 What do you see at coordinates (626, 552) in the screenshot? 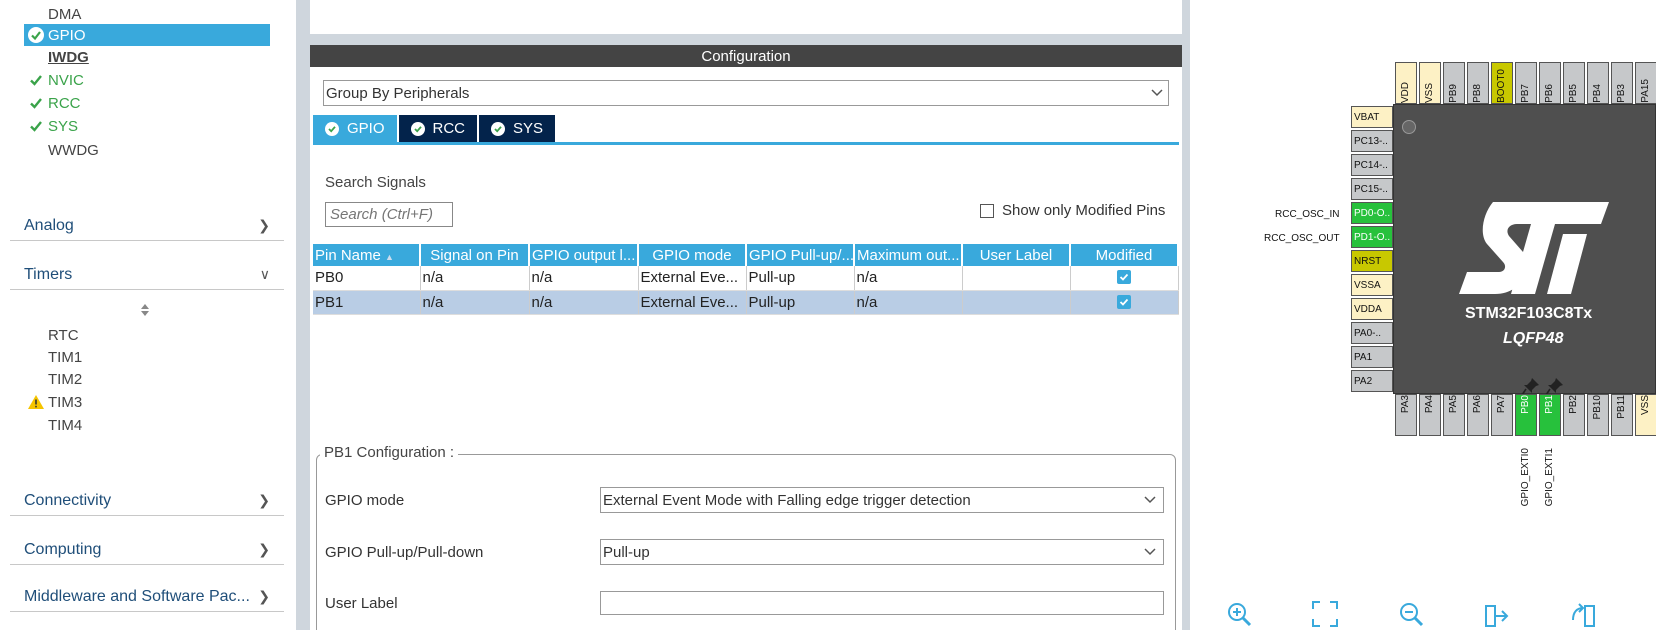
I see `pull-value: Pull-up` at bounding box center [626, 552].